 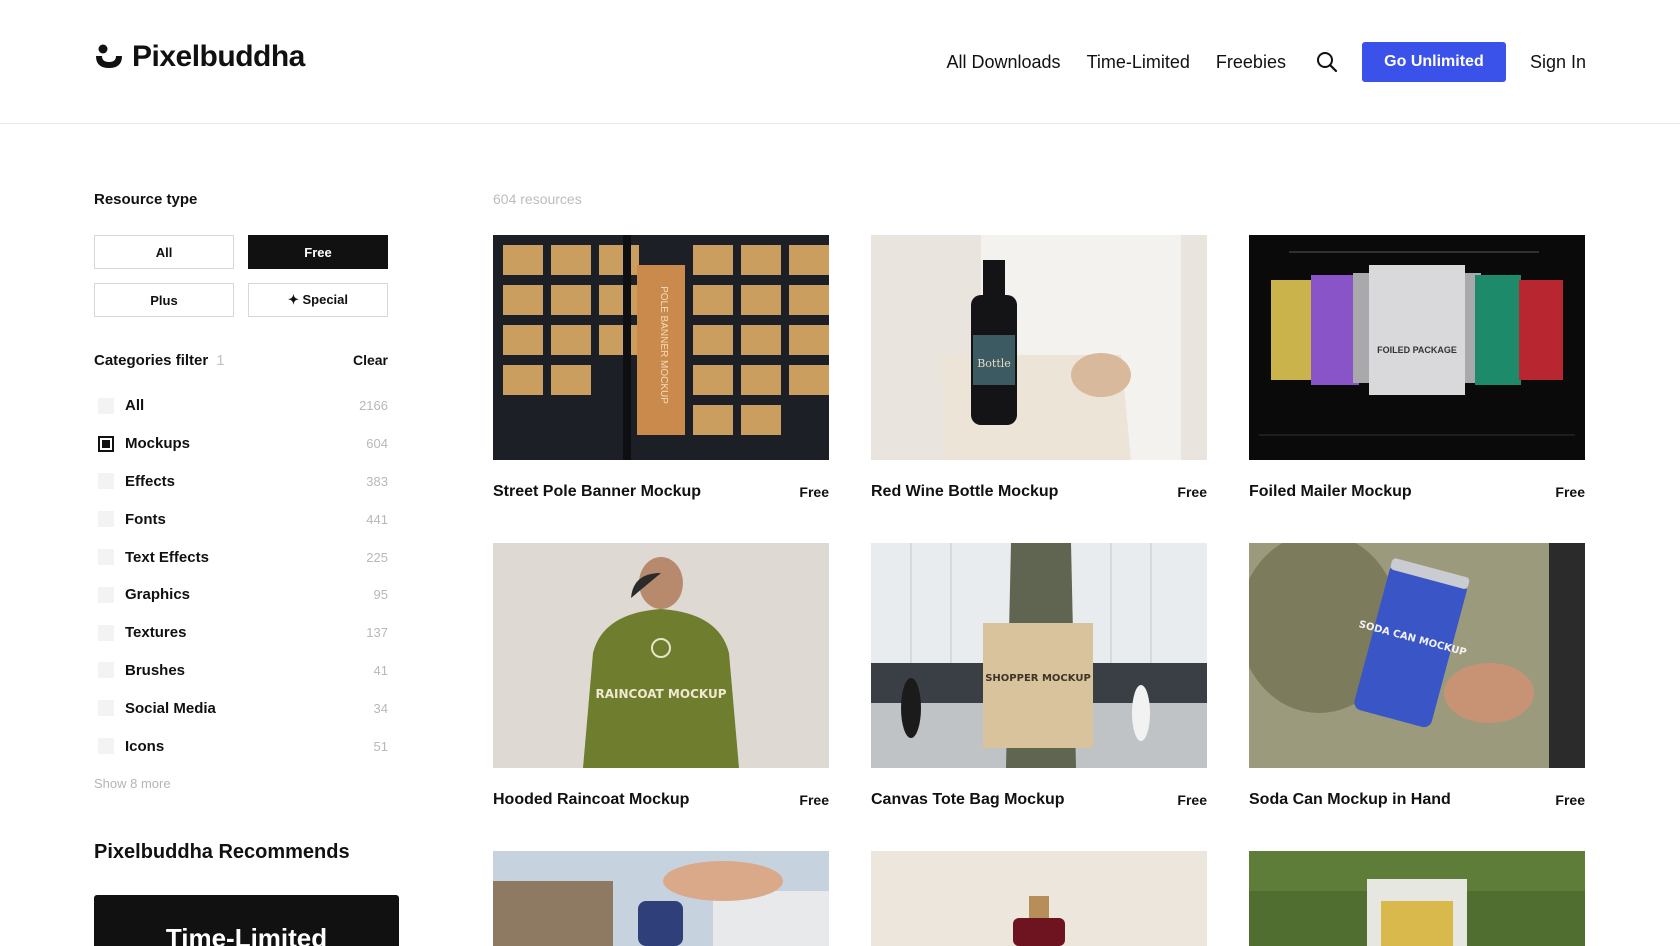 What do you see at coordinates (241, 708) in the screenshot?
I see `category-item-social-media: Social Media 34` at bounding box center [241, 708].